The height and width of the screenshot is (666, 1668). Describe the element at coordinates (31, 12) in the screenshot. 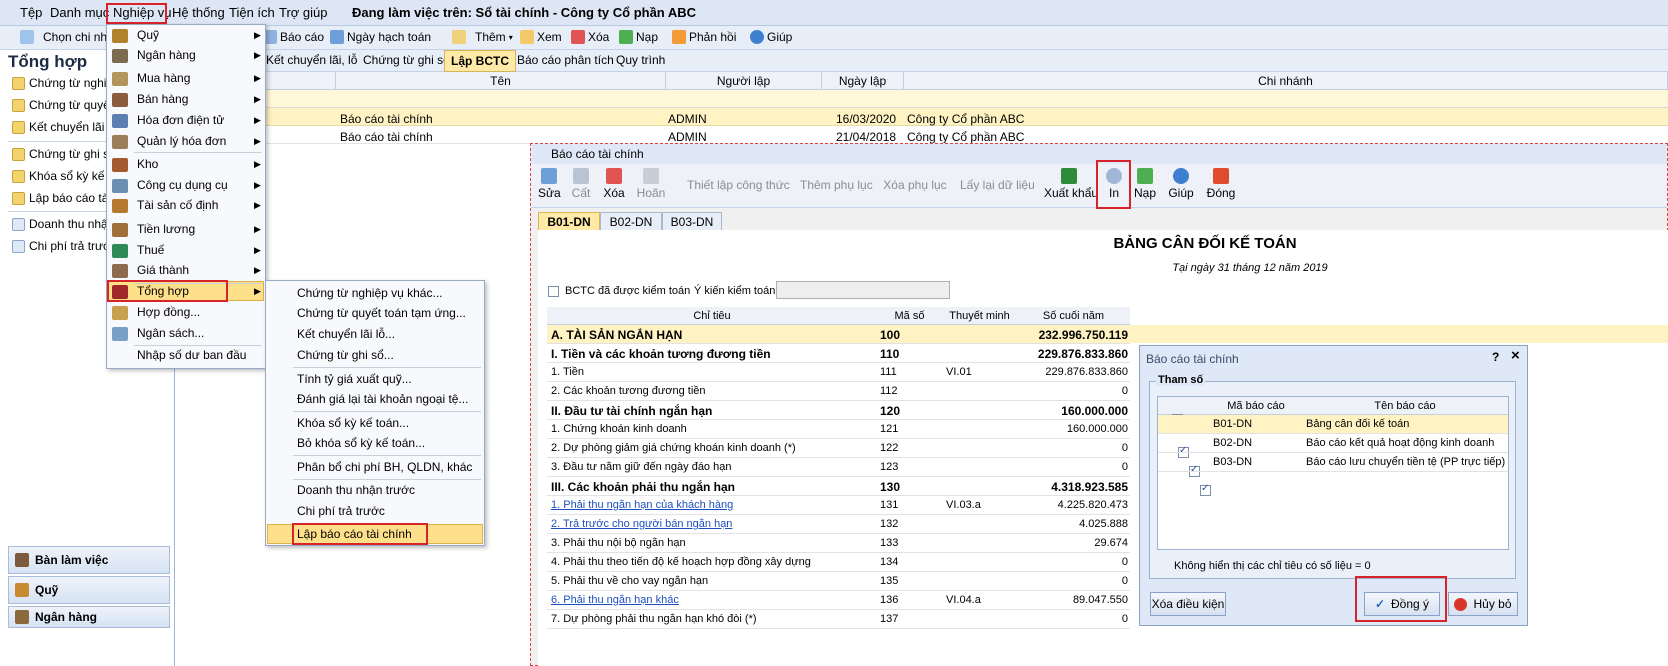

I see `menu-file: Tệp` at that location.